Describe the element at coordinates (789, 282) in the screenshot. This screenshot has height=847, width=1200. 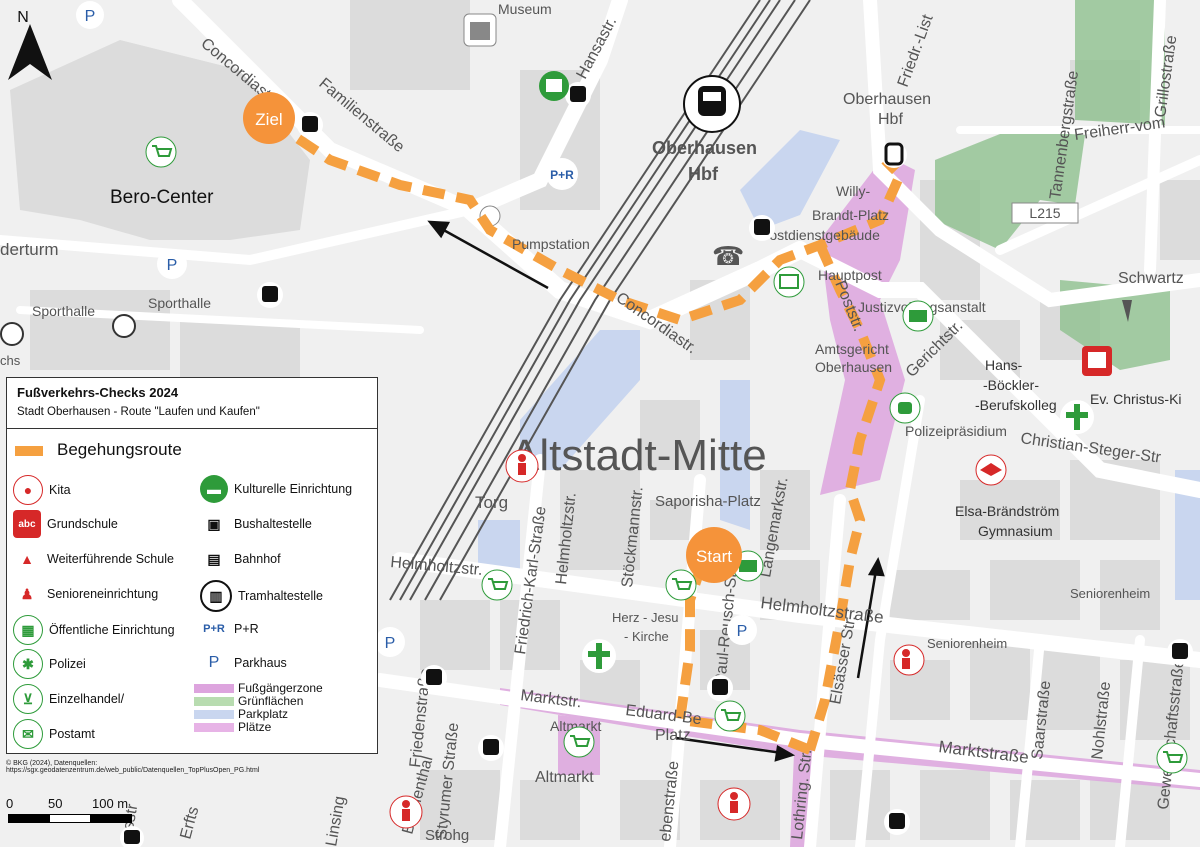
I see `postamt-icon` at that location.